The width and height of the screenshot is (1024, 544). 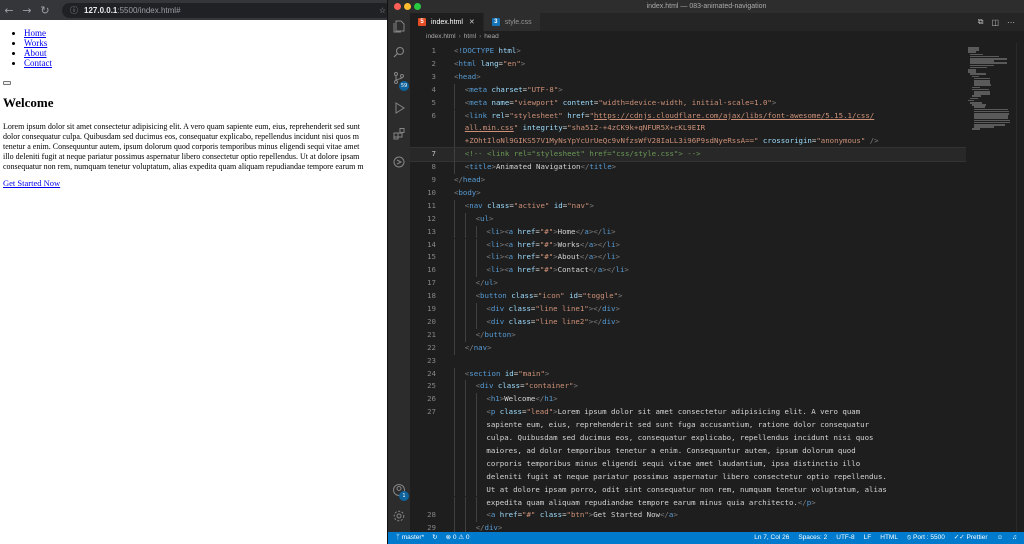 I want to click on get-started-link: Get Started Now, so click(x=31, y=183).